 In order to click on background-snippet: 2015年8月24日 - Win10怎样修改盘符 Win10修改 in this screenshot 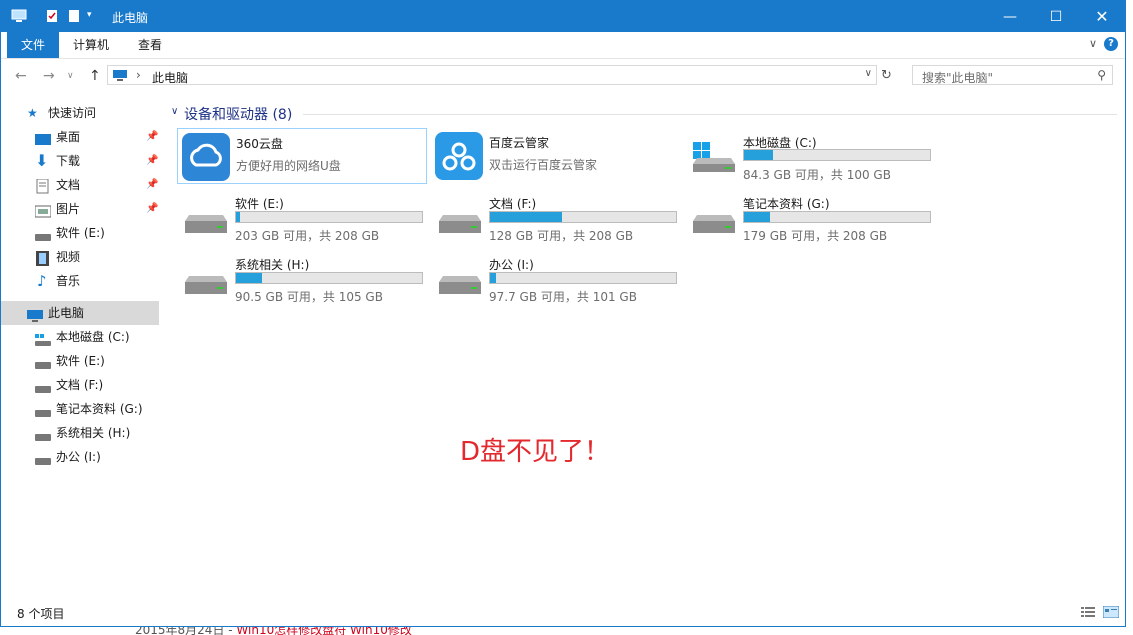, I will do `click(273, 631)`.